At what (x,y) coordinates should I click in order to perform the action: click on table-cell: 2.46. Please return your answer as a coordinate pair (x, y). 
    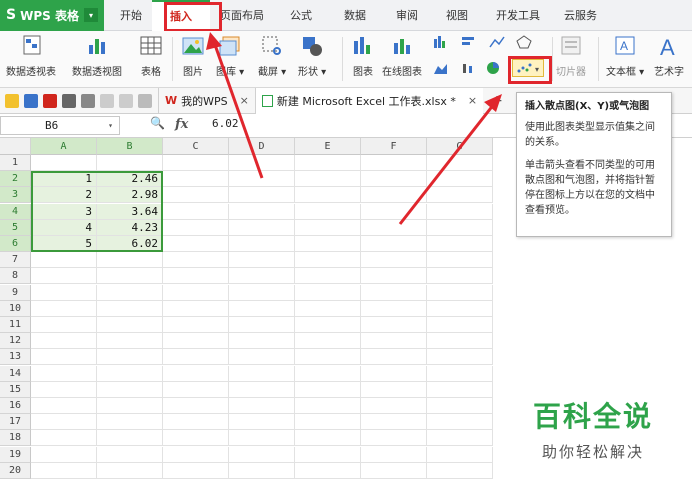
    Looking at the image, I should click on (130, 179).